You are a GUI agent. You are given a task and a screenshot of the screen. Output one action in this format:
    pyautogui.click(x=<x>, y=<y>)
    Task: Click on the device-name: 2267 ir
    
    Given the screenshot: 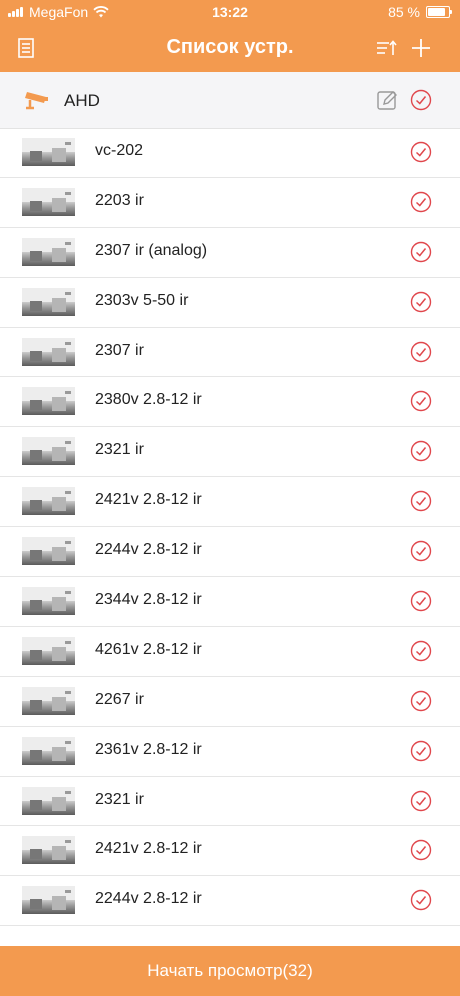 What is the action you would take?
    pyautogui.click(x=119, y=699)
    